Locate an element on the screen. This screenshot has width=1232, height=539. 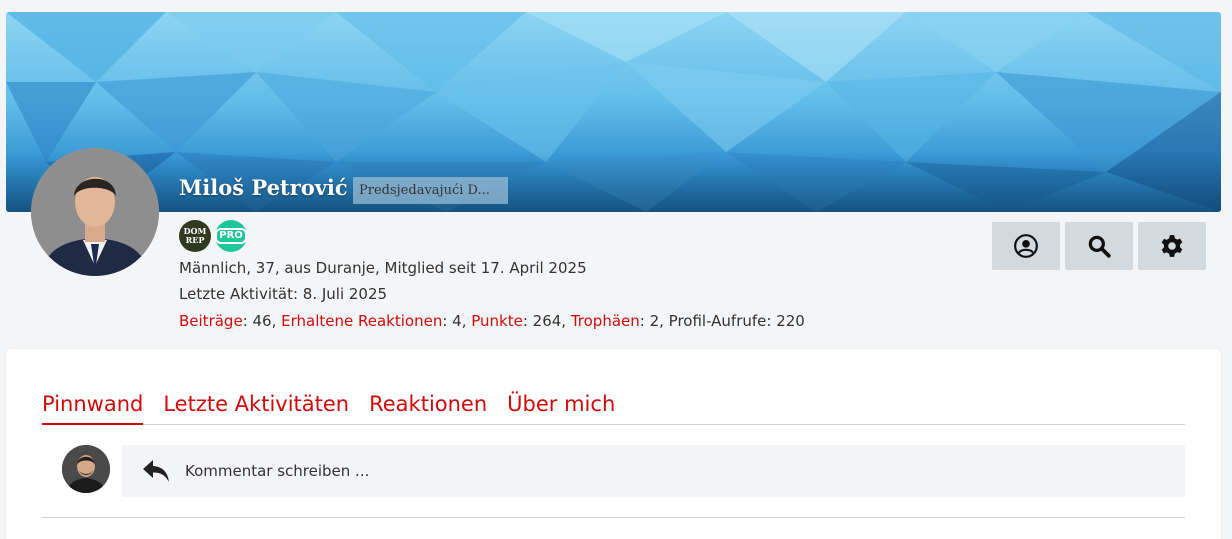
badge-domrep-bottom: REP is located at coordinates (195, 240).